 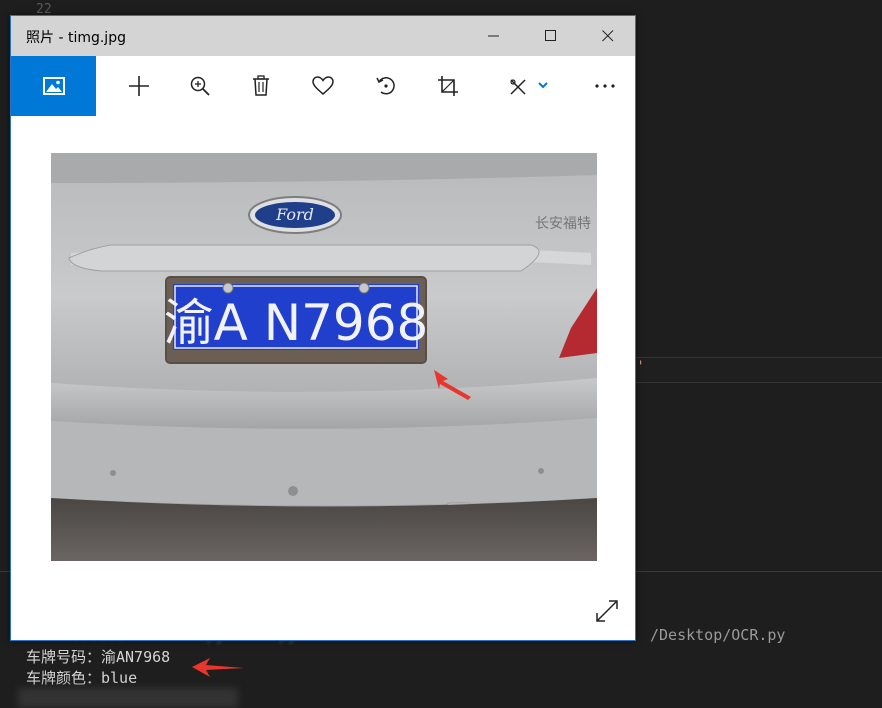 I want to click on svg-text: 长安福特, so click(x=563, y=224).